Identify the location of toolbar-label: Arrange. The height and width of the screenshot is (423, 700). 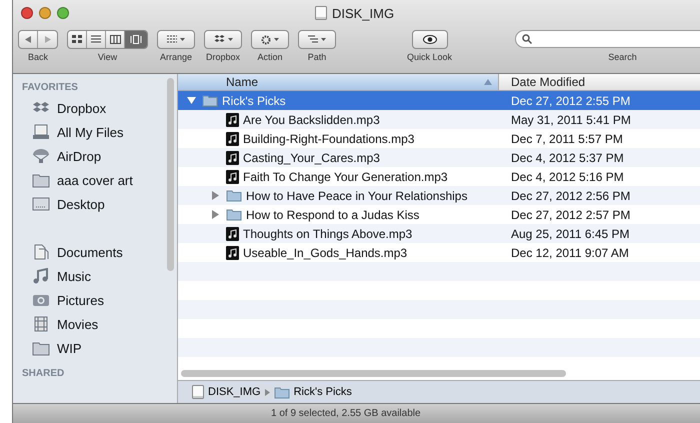
(176, 57).